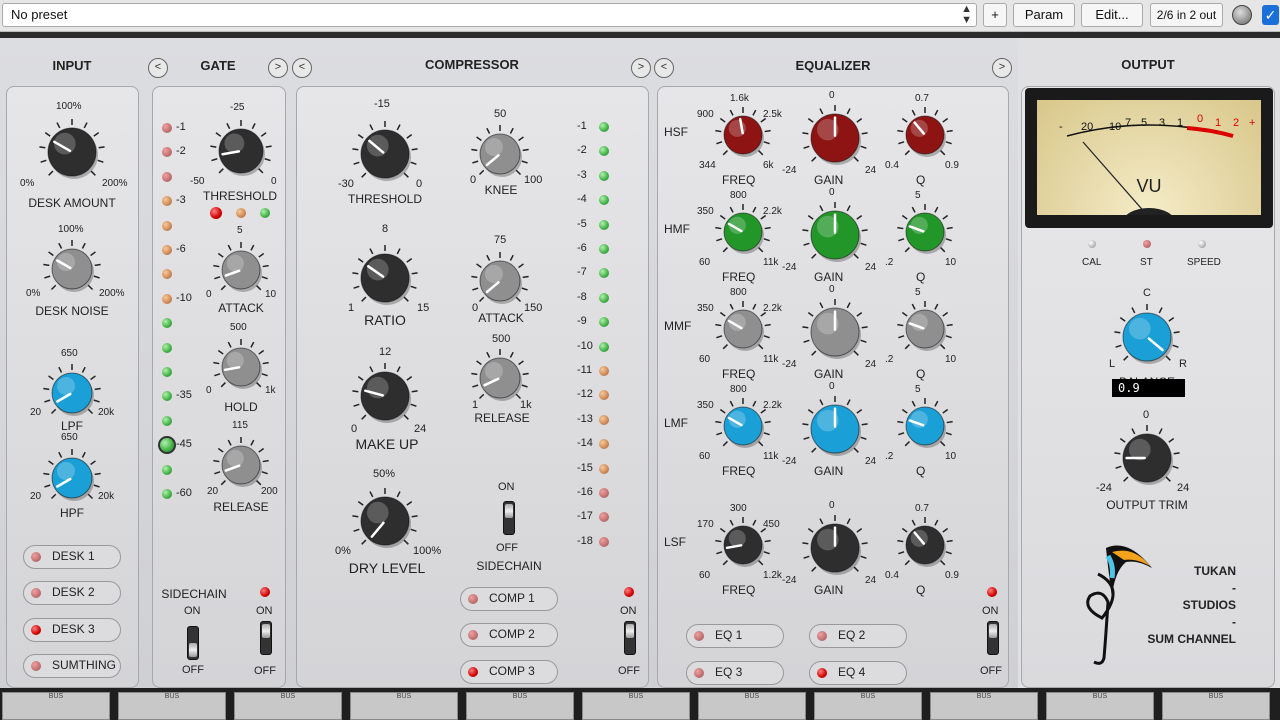 The image size is (1280, 720). What do you see at coordinates (72, 666) in the screenshot?
I see `sumthing-button: SUMTHING` at bounding box center [72, 666].